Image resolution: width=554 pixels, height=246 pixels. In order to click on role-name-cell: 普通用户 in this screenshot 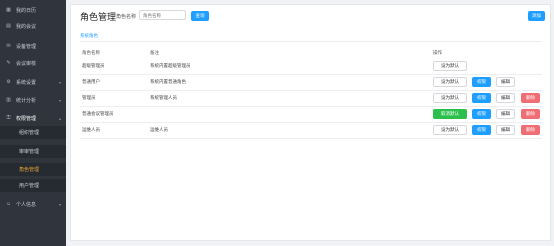, I will do `click(91, 81)`.